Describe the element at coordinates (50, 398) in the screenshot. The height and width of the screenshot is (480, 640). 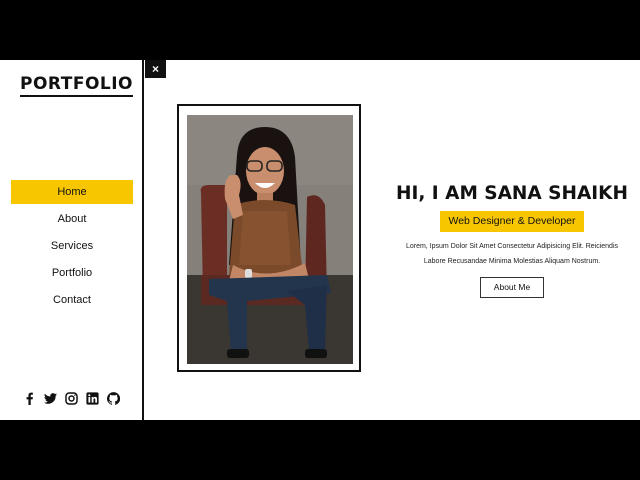
I see `twitter-icon` at that location.